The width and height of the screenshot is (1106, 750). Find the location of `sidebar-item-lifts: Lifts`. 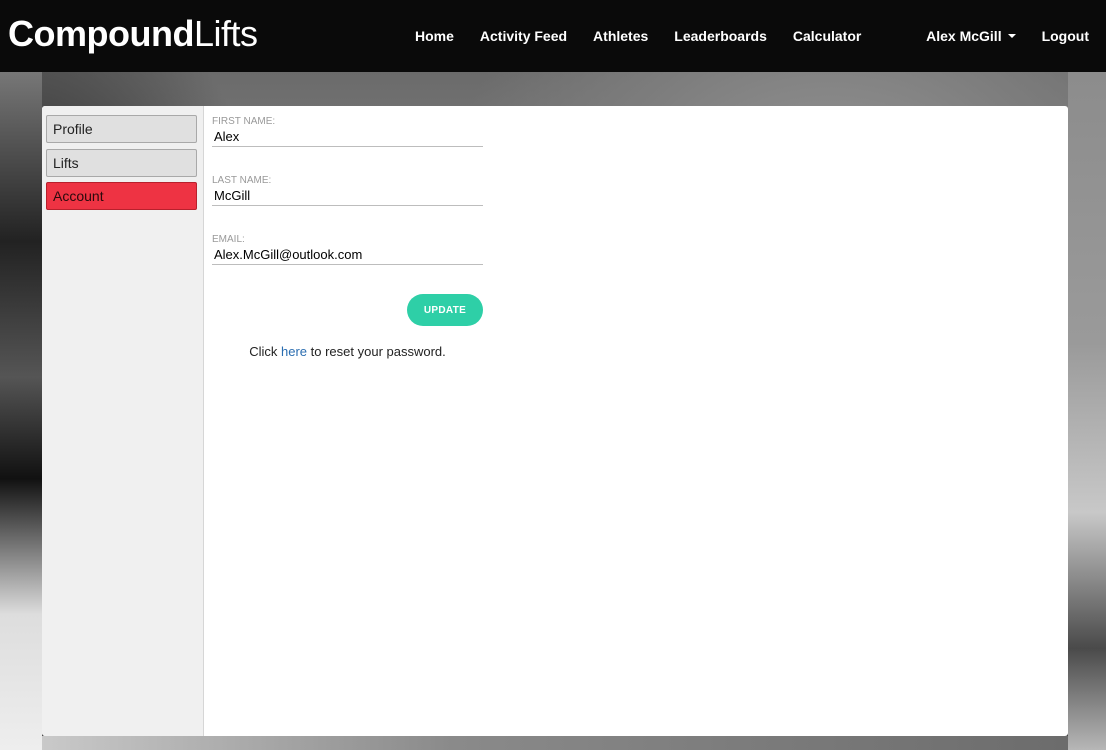

sidebar-item-lifts: Lifts is located at coordinates (121, 163).